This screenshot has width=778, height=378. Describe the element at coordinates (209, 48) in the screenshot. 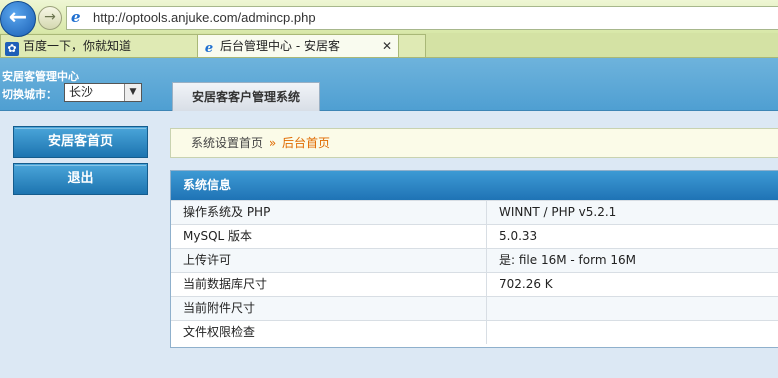

I see `ie-tab-icon: e` at that location.